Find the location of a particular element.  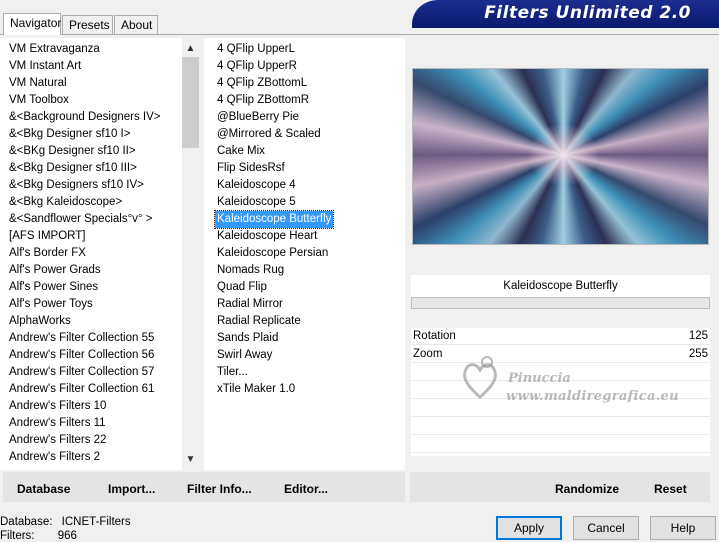

filter-item: Cake Mix is located at coordinates (236, 151).